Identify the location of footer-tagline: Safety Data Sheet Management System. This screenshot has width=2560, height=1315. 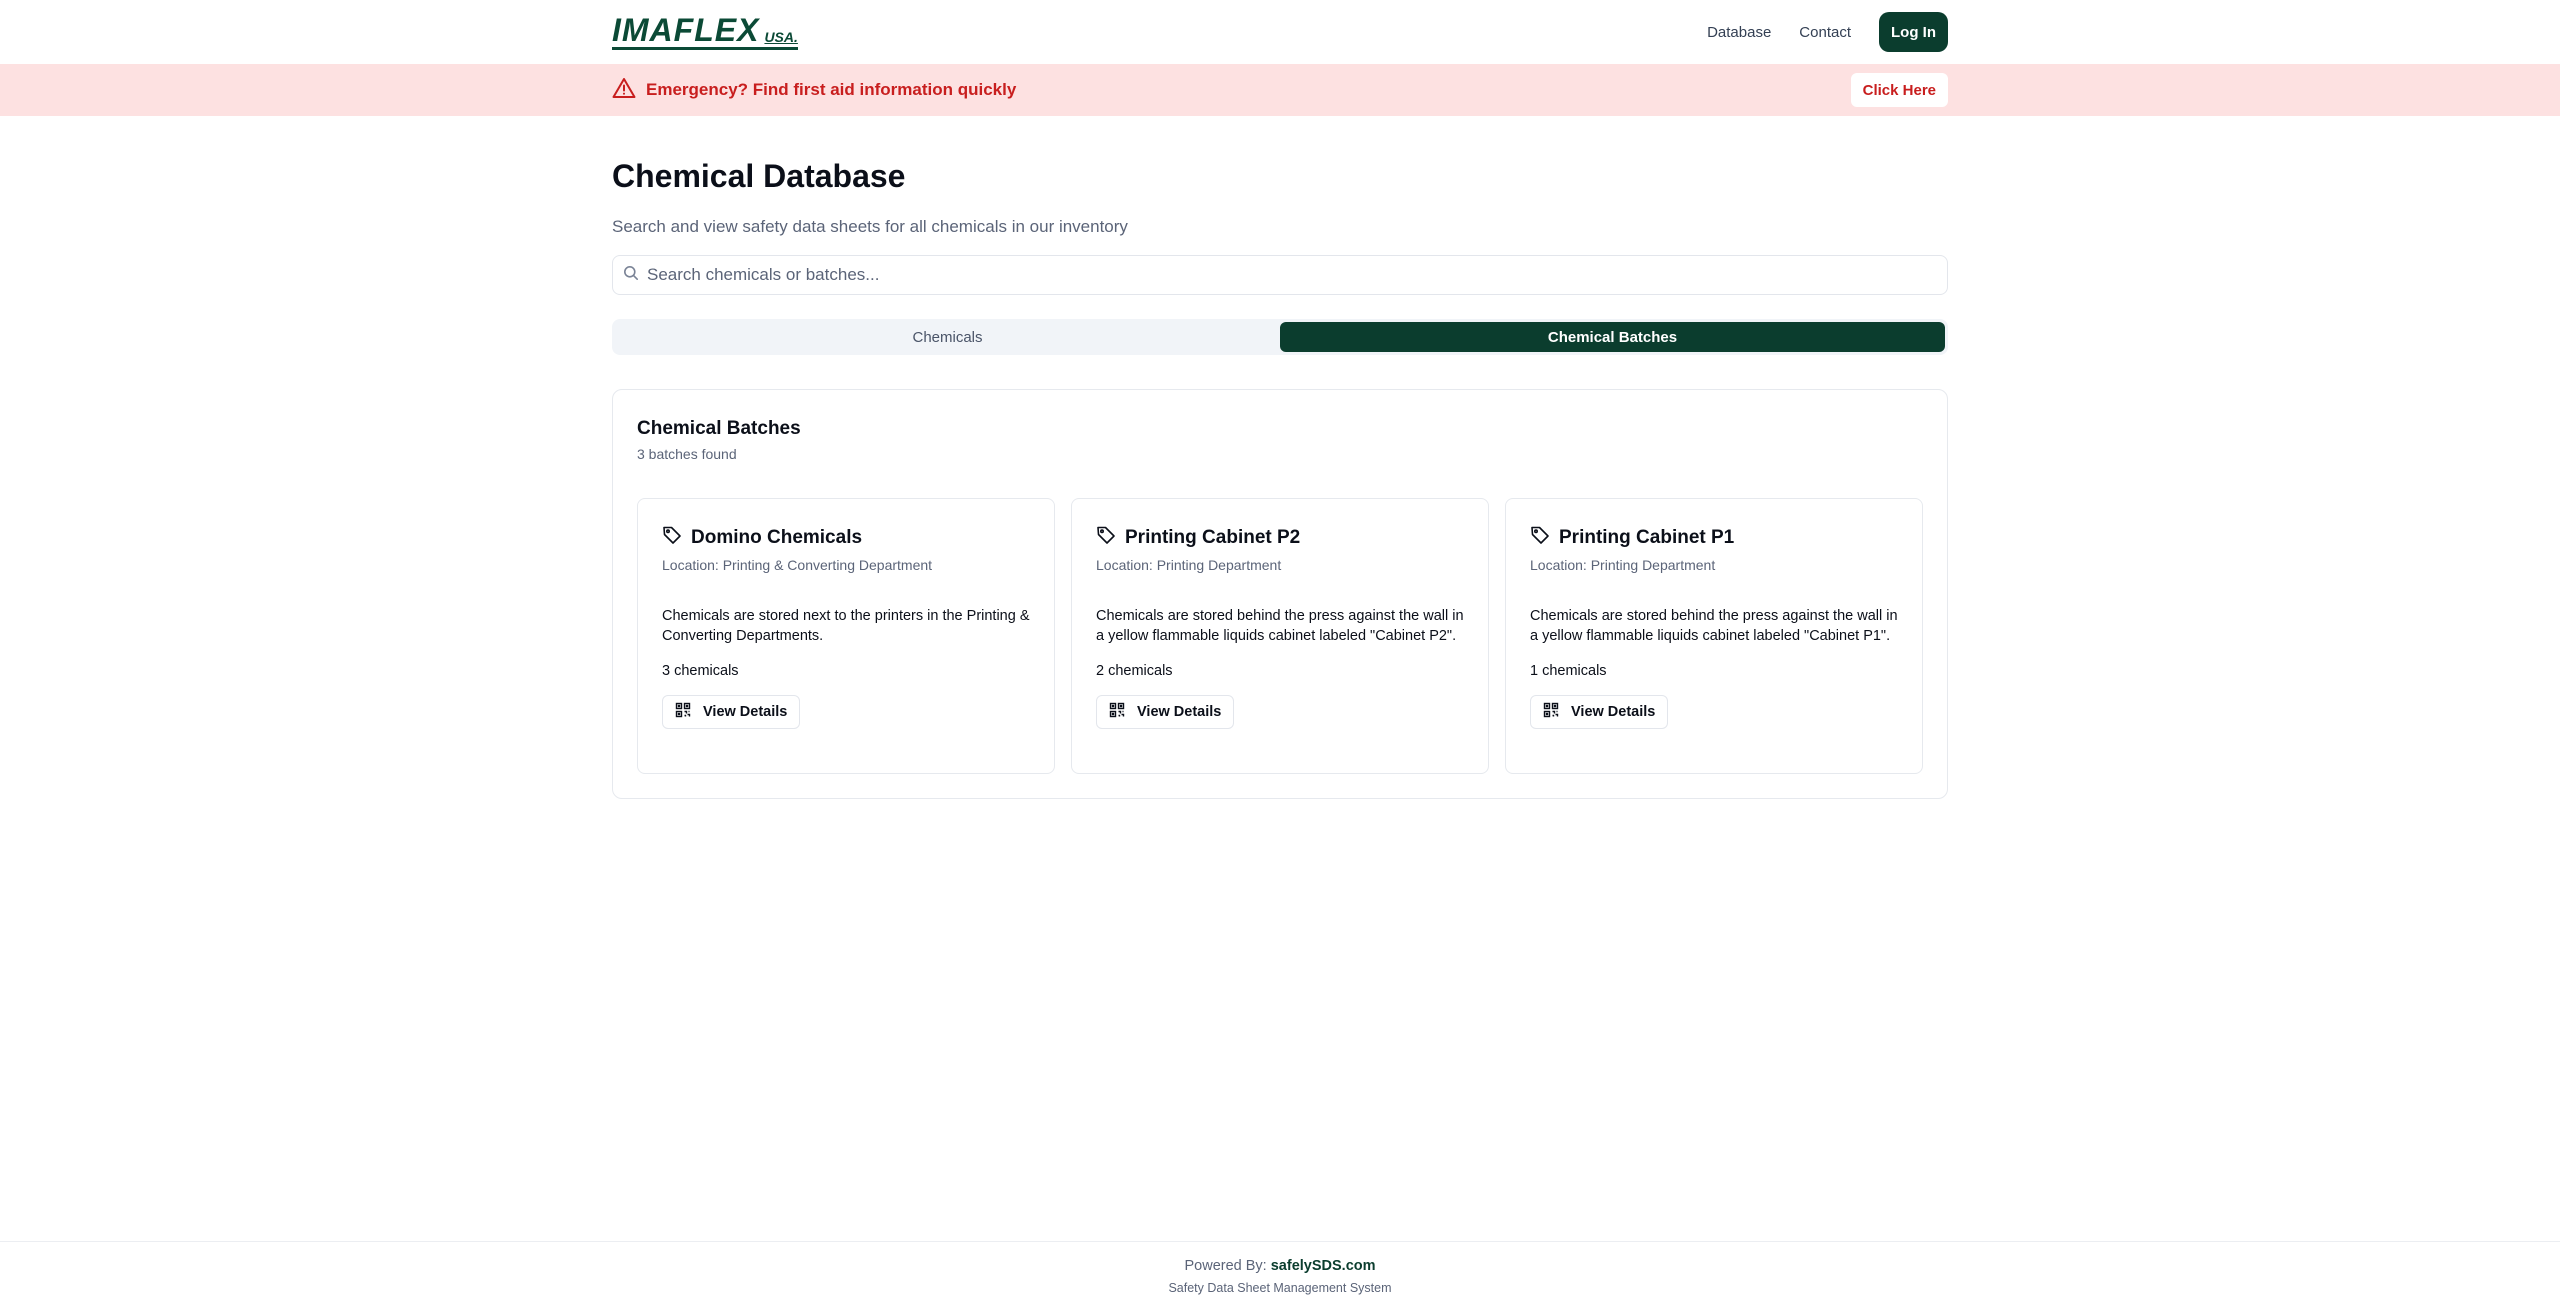
(1280, 1288).